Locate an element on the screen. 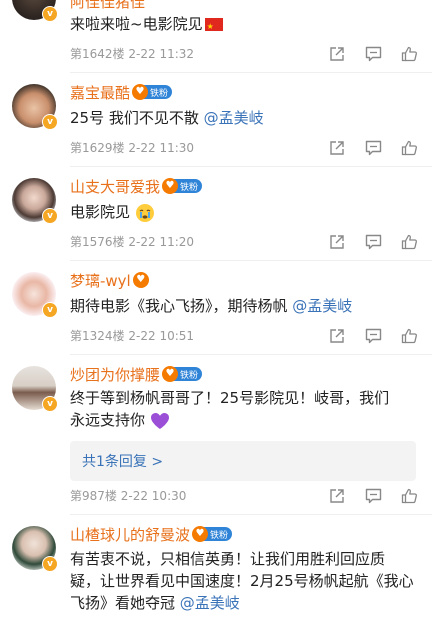 This screenshot has height=620, width=432. comment-meta: 第1576楼 2-22 11:20 is located at coordinates (132, 242).